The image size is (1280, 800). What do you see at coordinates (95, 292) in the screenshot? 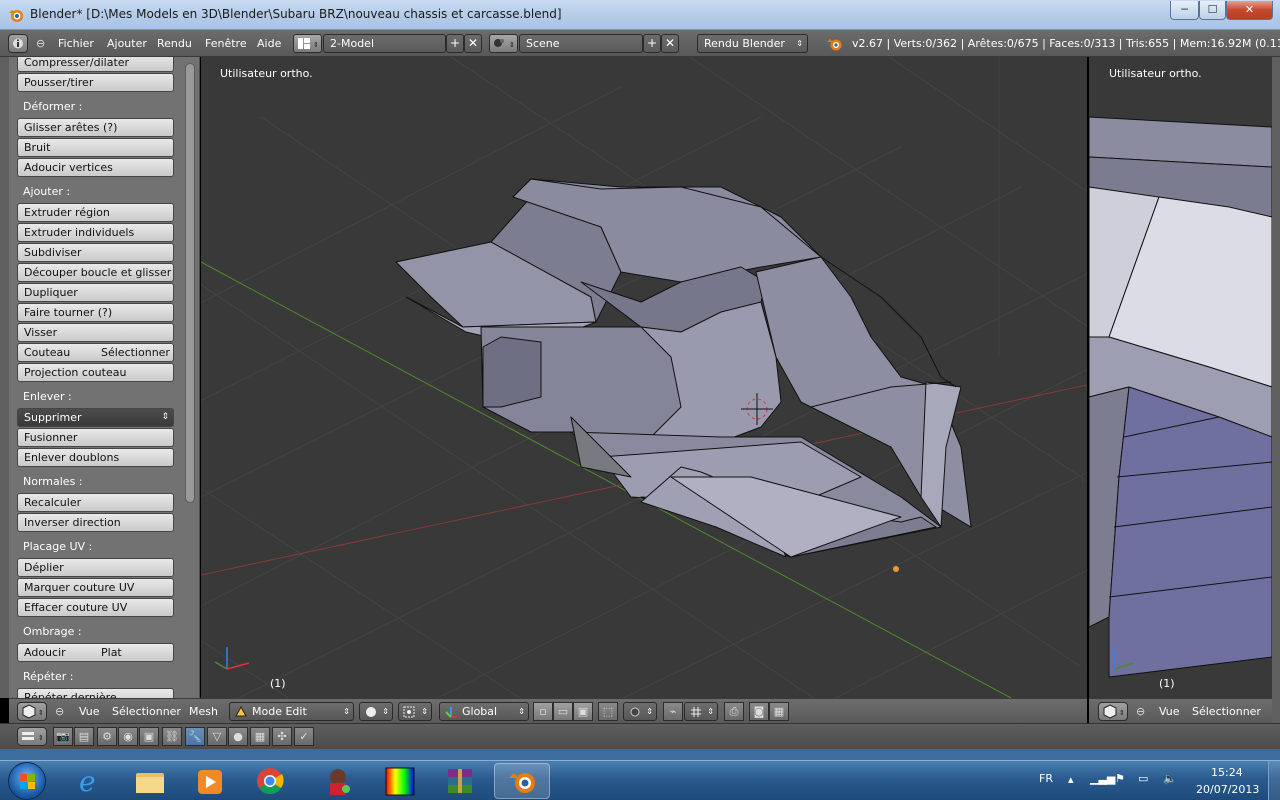
I see `tool-duplicate-button: Dupliquer` at bounding box center [95, 292].